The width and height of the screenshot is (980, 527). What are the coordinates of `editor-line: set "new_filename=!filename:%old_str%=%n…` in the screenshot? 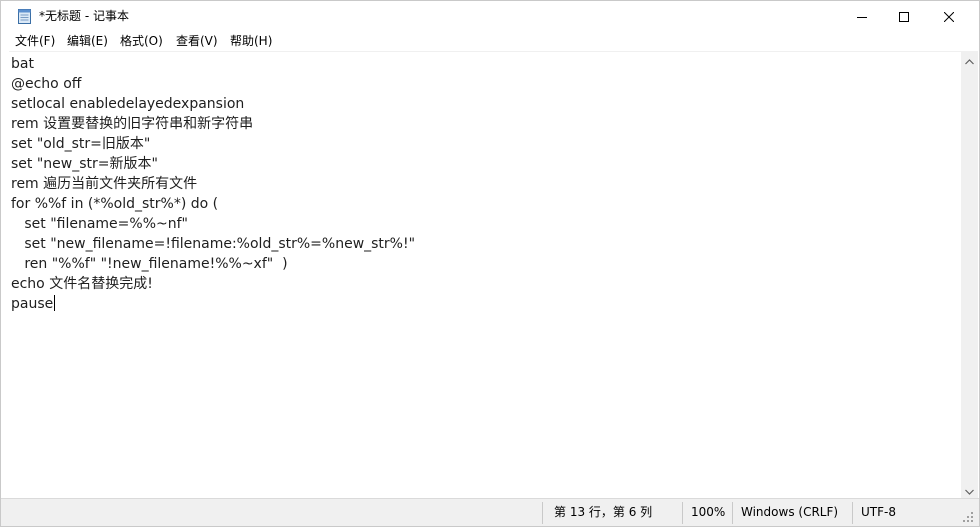 It's located at (213, 244).